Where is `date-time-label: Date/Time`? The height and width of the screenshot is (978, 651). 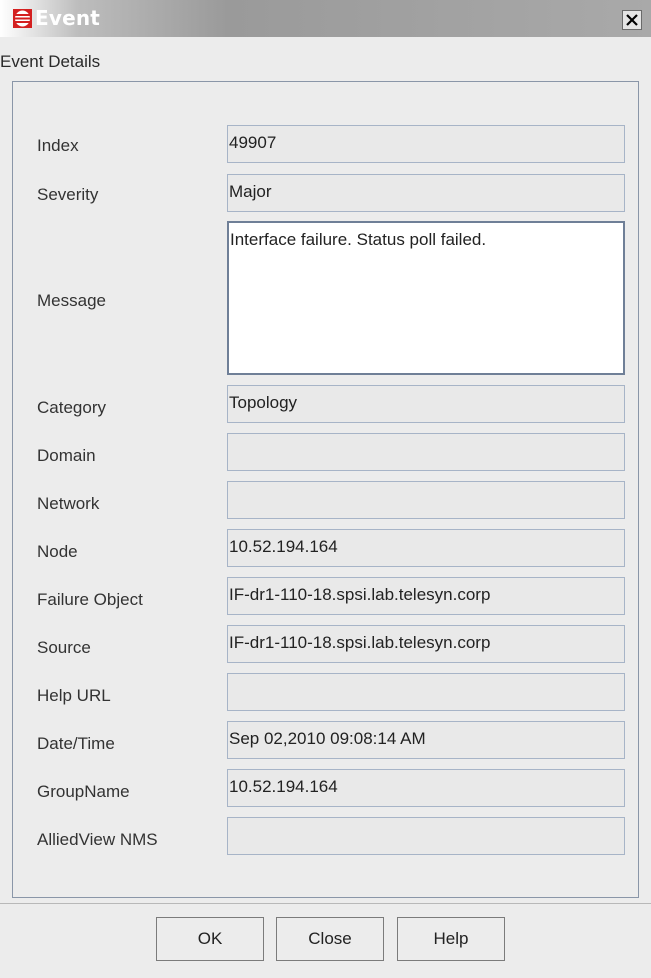
date-time-label: Date/Time is located at coordinates (76, 743).